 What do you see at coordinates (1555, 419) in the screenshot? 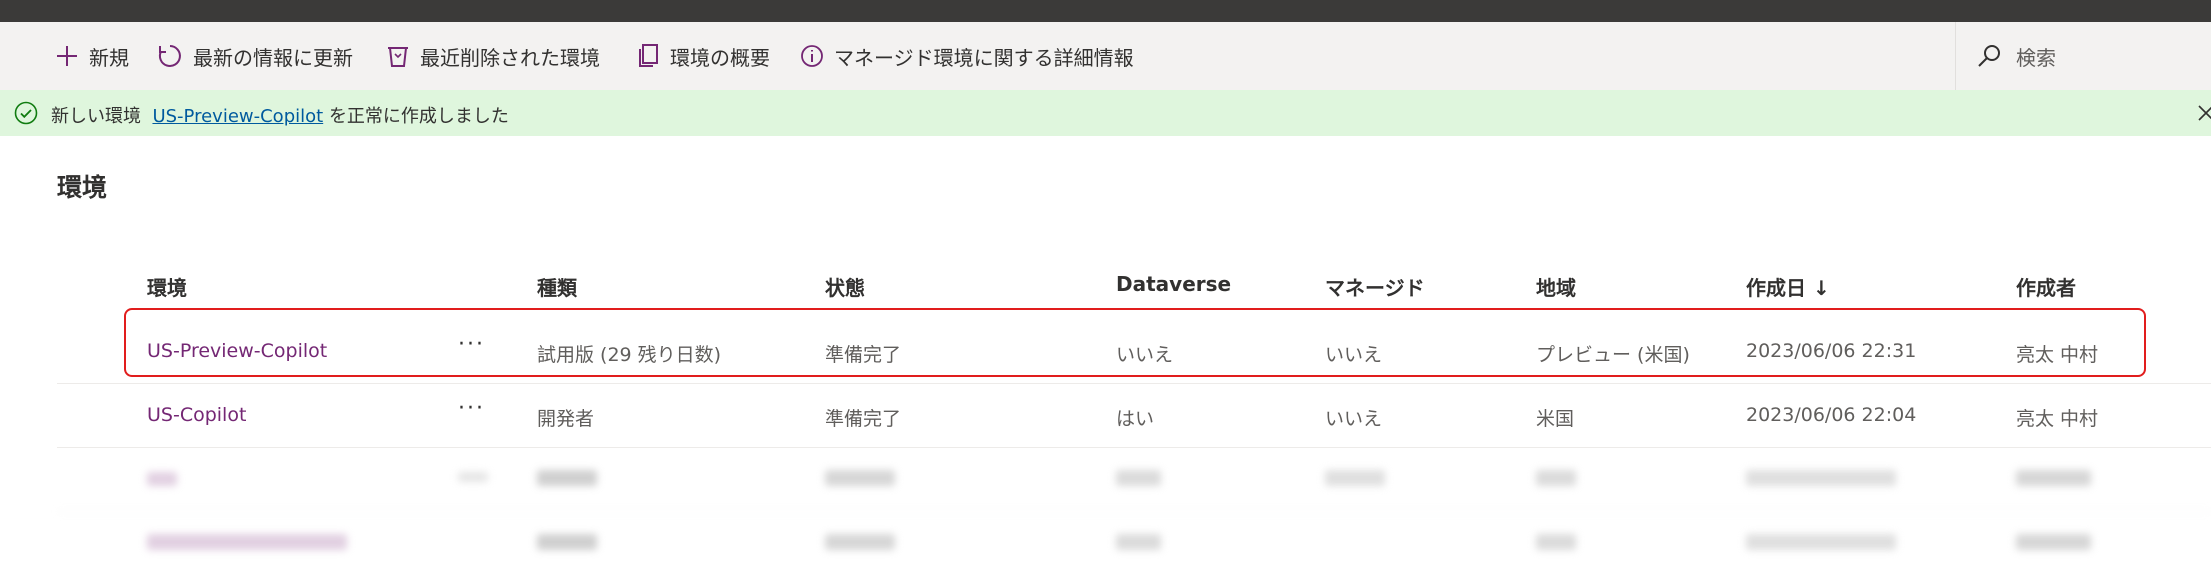
I see `environment-region: 米国` at bounding box center [1555, 419].